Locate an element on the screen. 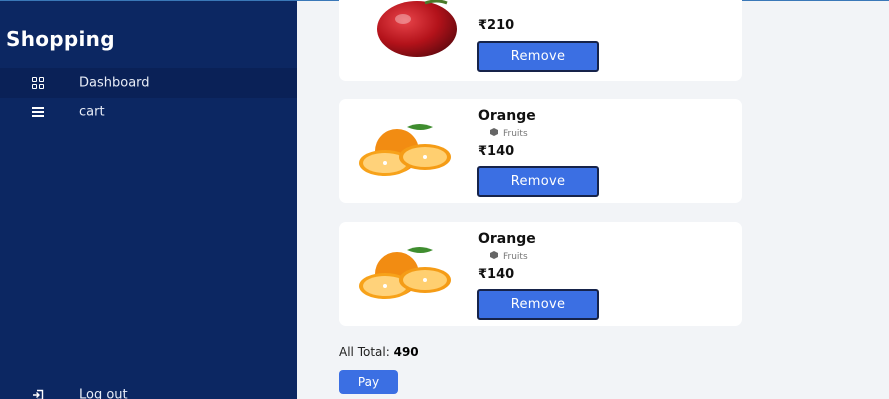 This screenshot has height=399, width=889. sidebar-item-label: Dashboard is located at coordinates (114, 83).